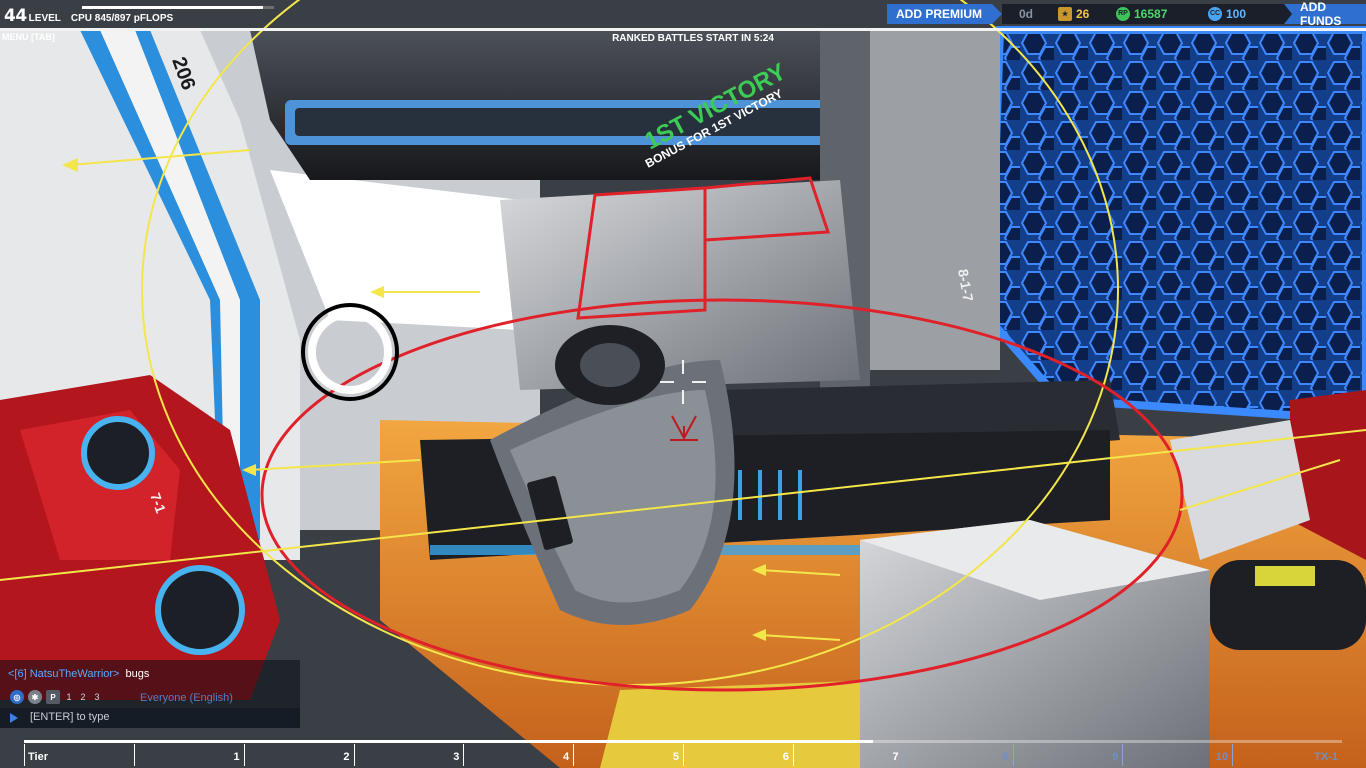 Image resolution: width=1366 pixels, height=768 pixels. What do you see at coordinates (188, 755) in the screenshot?
I see `tier-label-1: 1` at bounding box center [188, 755].